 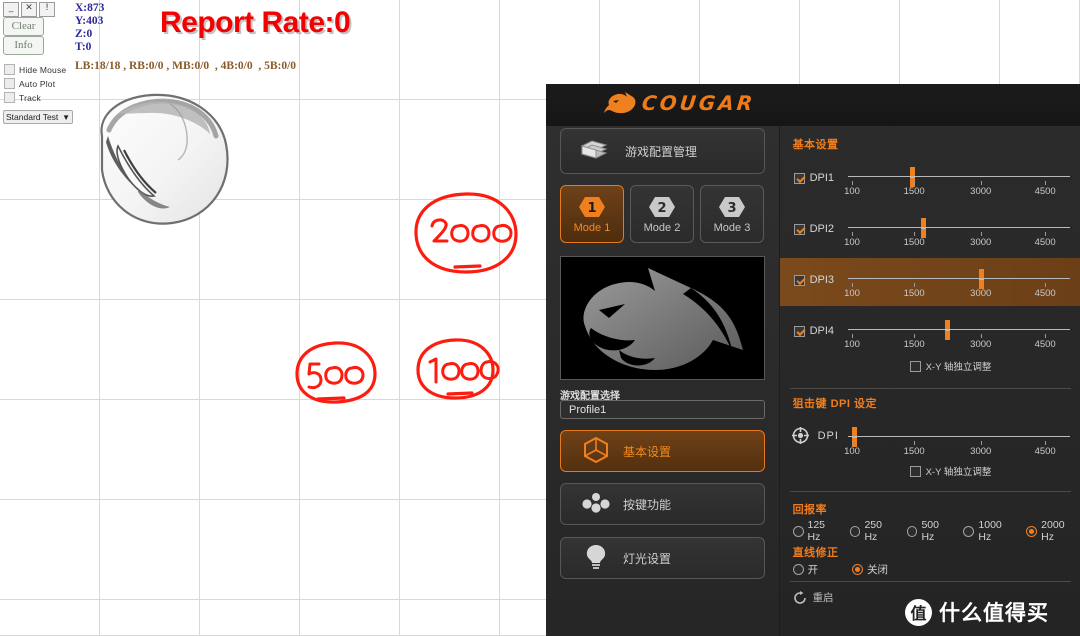 What do you see at coordinates (23, 45) in the screenshot?
I see `info-button: Info` at bounding box center [23, 45].